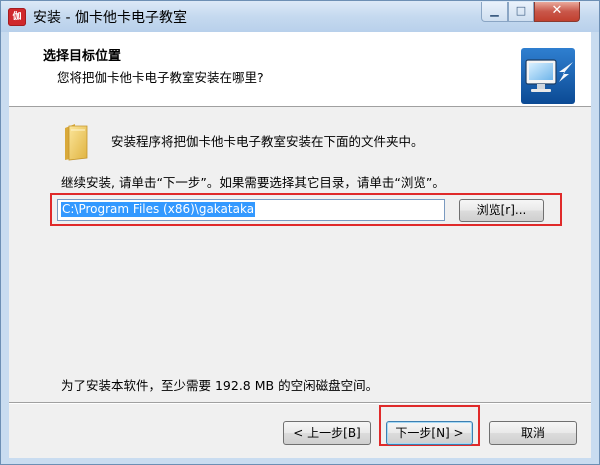  I want to click on computer-install-icon, so click(548, 76).